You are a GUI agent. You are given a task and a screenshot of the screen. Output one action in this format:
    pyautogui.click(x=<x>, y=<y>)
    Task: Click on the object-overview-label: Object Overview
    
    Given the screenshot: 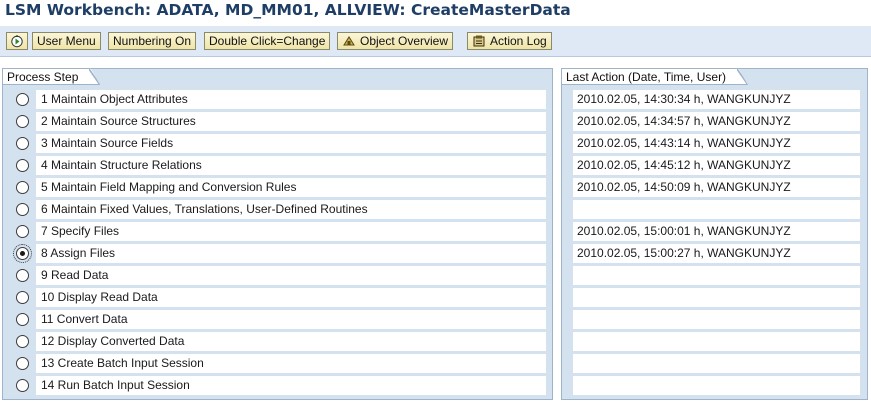 What is the action you would take?
    pyautogui.click(x=404, y=41)
    